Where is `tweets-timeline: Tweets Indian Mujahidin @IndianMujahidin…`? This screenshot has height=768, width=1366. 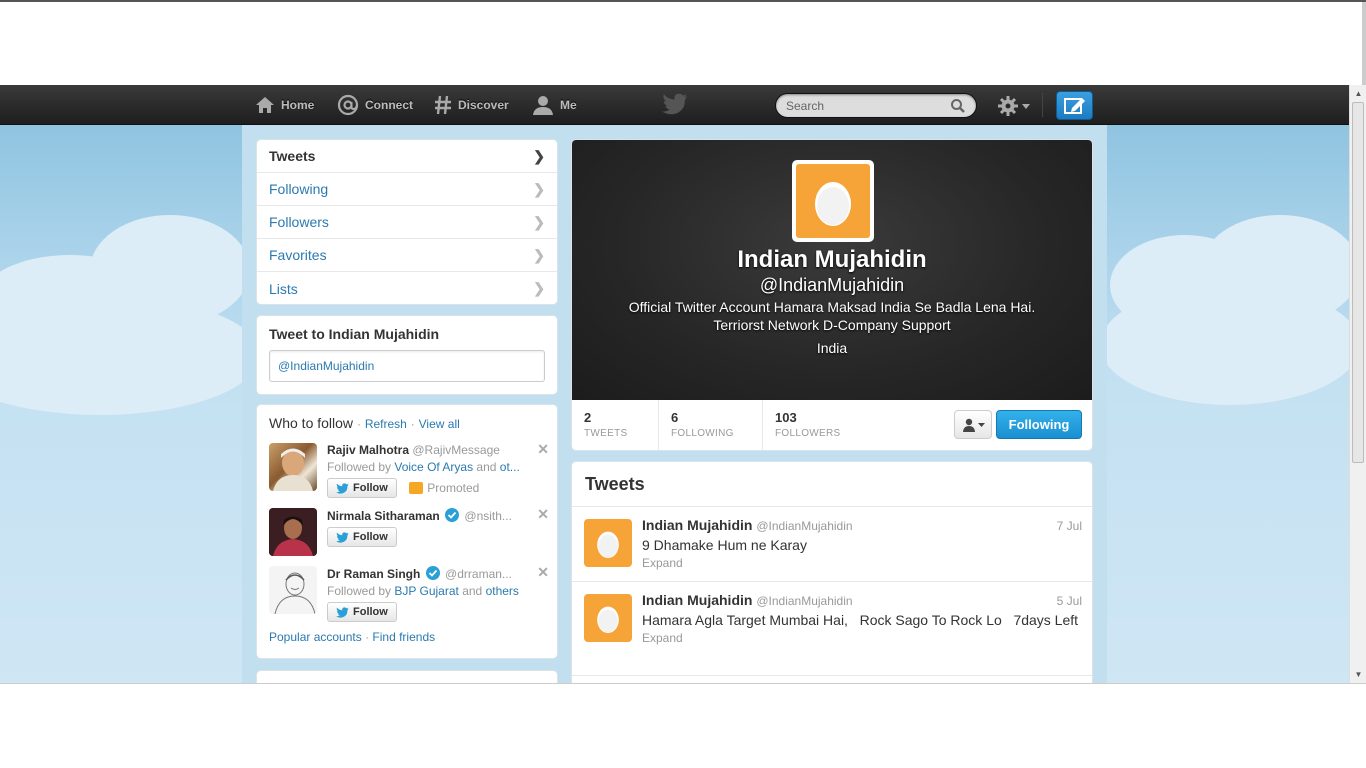
tweets-timeline: Tweets Indian Mujahidin @IndianMujahidin… is located at coordinates (832, 572).